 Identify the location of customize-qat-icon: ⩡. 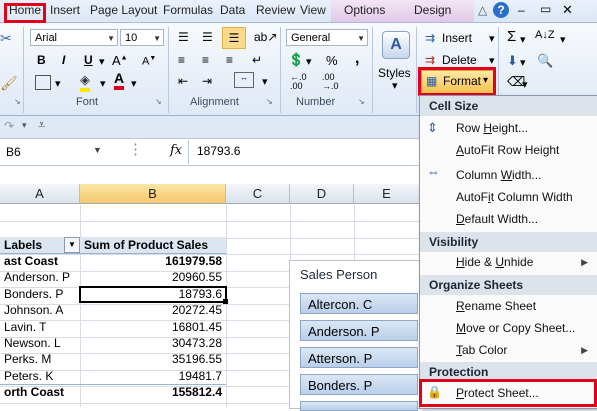
(41, 125).